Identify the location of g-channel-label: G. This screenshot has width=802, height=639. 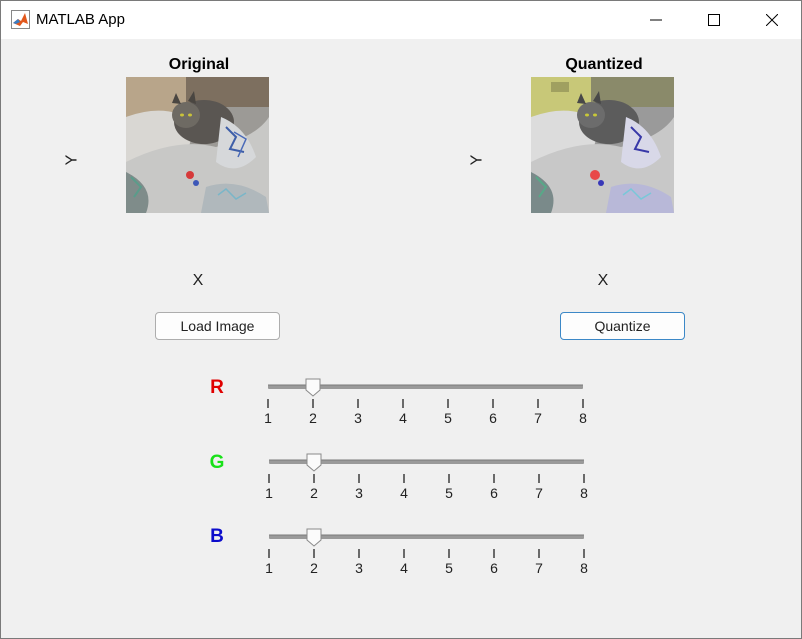
(217, 462).